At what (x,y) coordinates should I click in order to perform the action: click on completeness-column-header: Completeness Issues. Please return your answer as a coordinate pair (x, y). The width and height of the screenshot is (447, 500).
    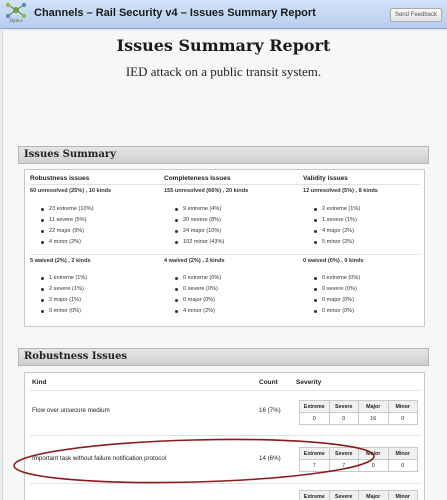
    Looking at the image, I should click on (197, 178).